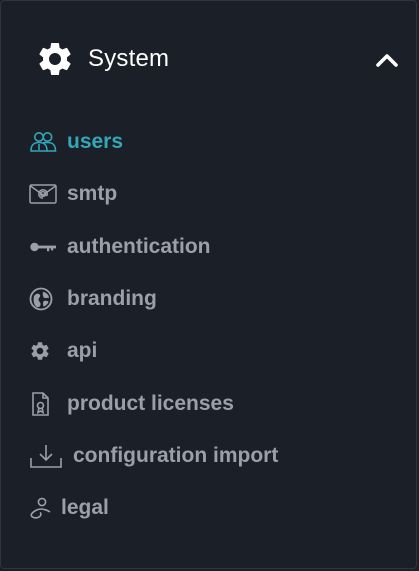  What do you see at coordinates (44, 194) in the screenshot?
I see `envelope-at-icon` at bounding box center [44, 194].